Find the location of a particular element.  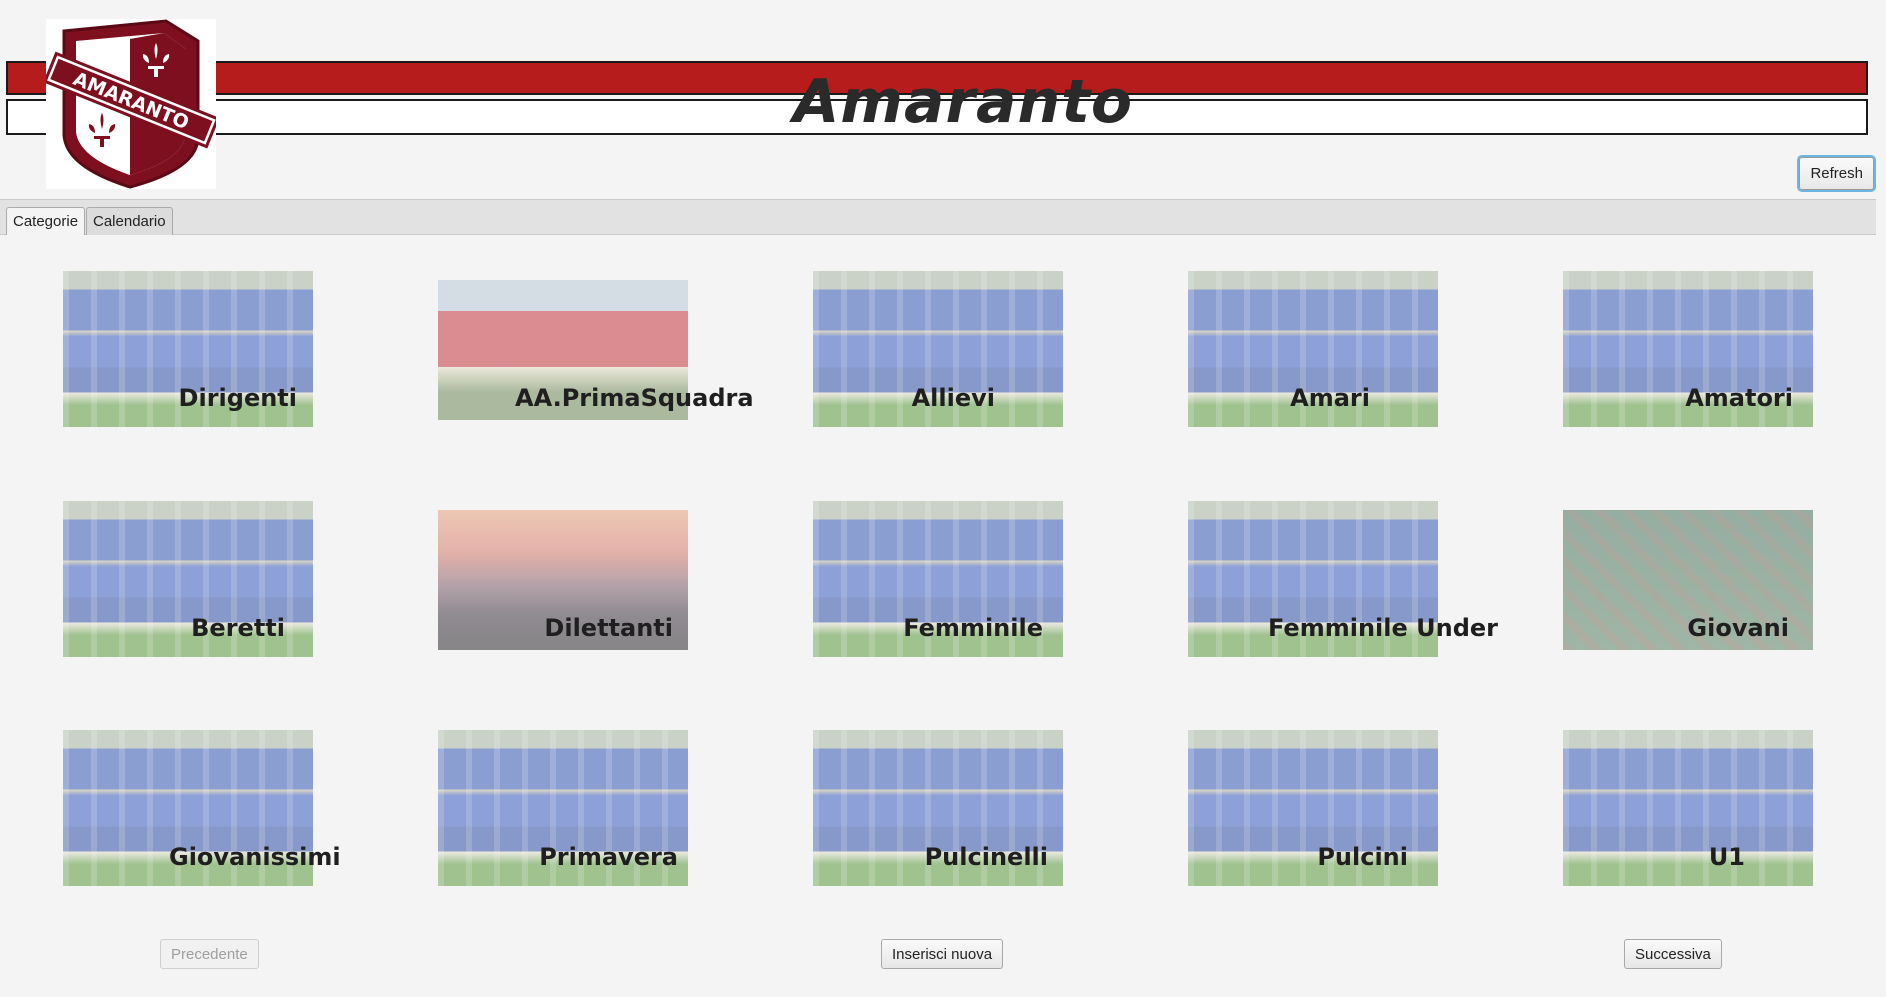

category-label: Giovanissimi is located at coordinates (255, 857).